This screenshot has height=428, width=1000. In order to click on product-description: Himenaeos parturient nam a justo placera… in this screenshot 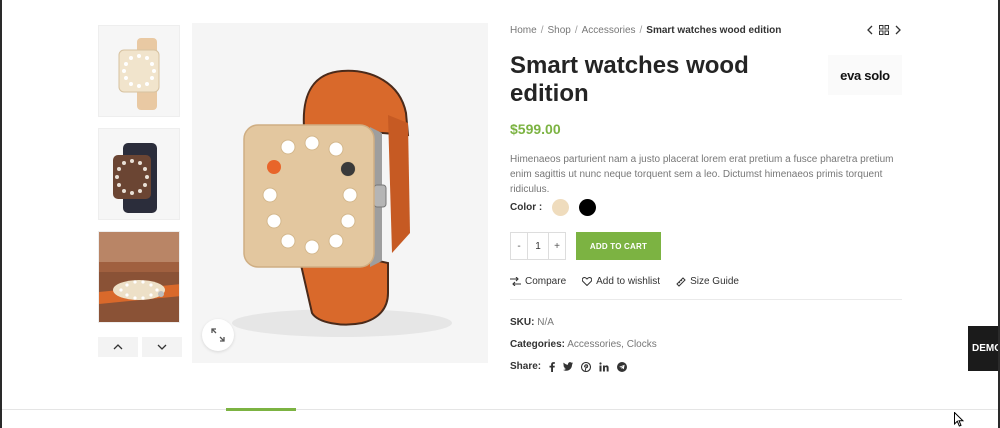, I will do `click(702, 174)`.